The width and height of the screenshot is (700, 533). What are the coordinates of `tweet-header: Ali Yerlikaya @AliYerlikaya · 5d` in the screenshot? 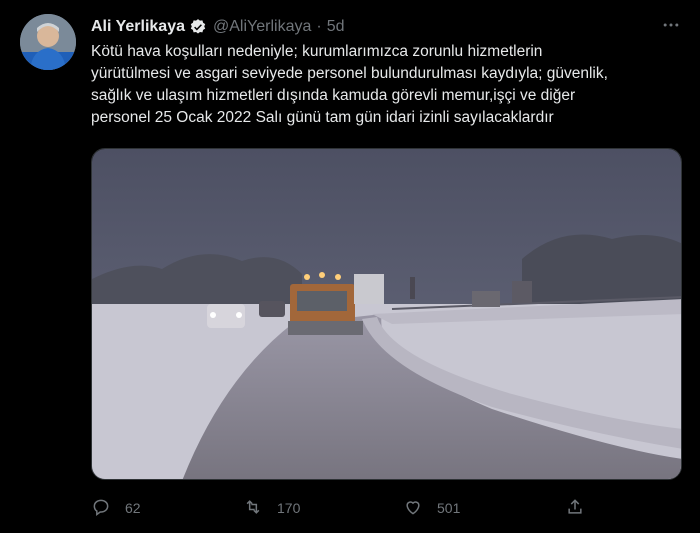 It's located at (217, 27).